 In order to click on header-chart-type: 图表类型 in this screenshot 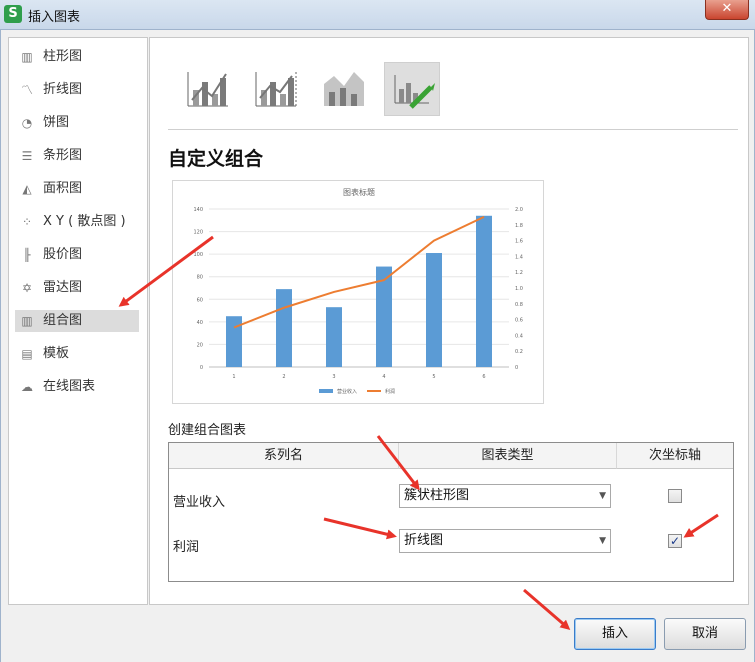, I will do `click(508, 456)`.